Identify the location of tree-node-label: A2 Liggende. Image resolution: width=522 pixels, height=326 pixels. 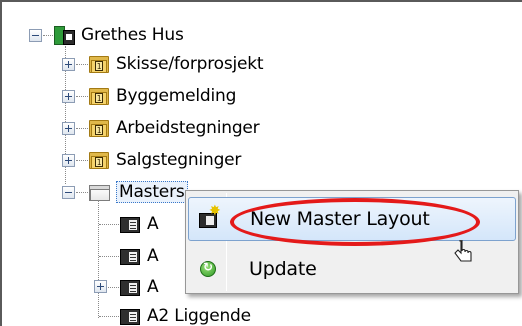
(199, 316).